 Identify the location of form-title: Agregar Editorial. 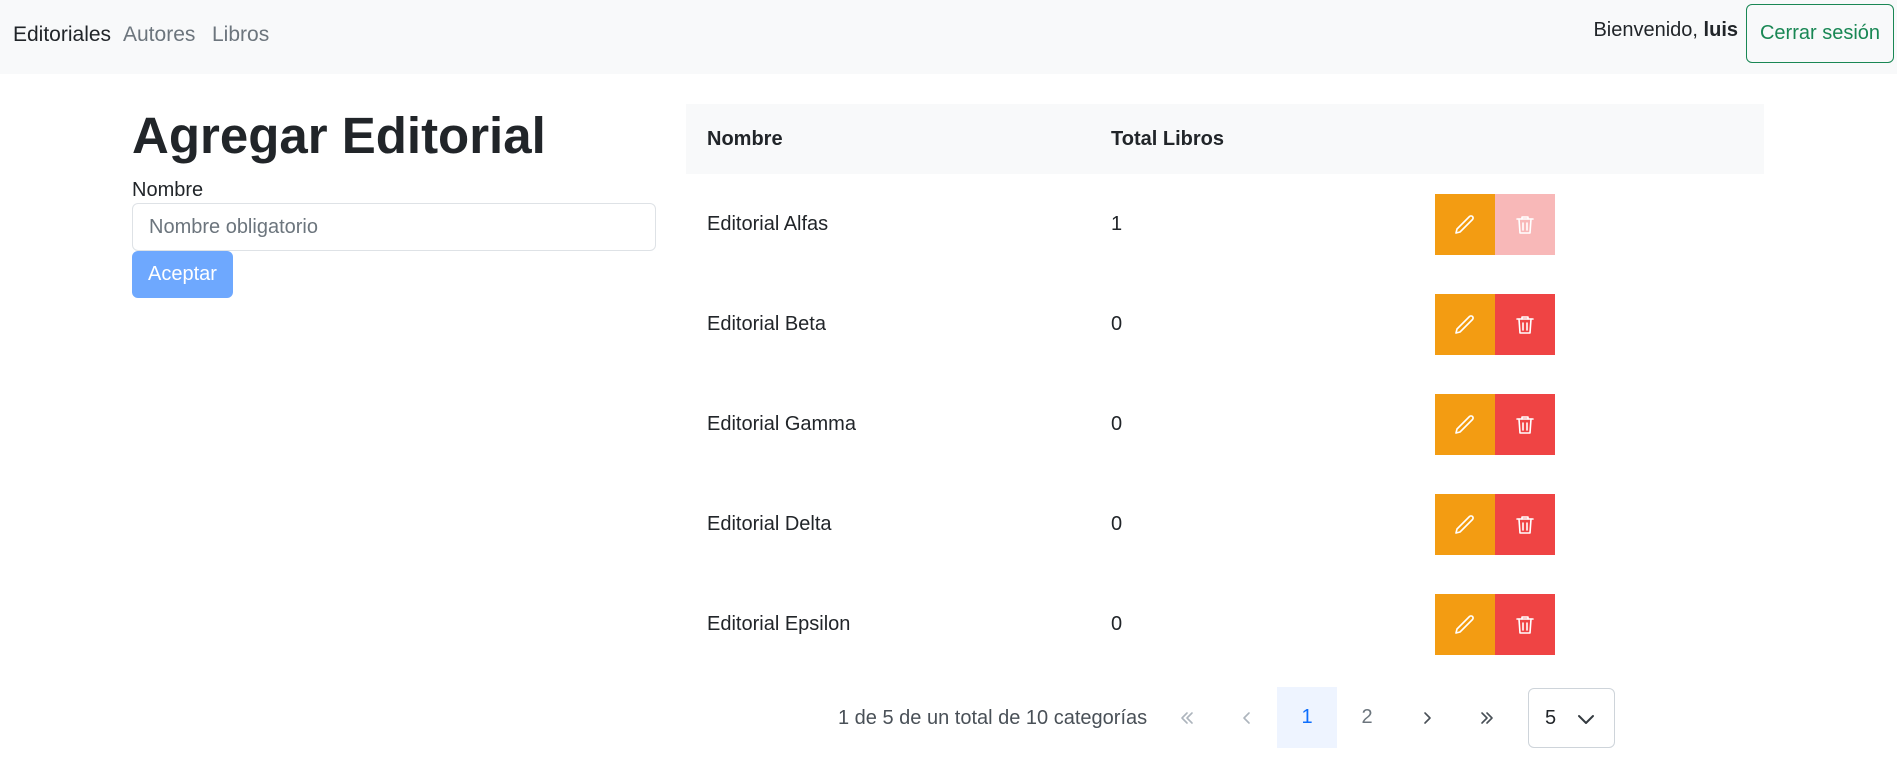
(339, 135).